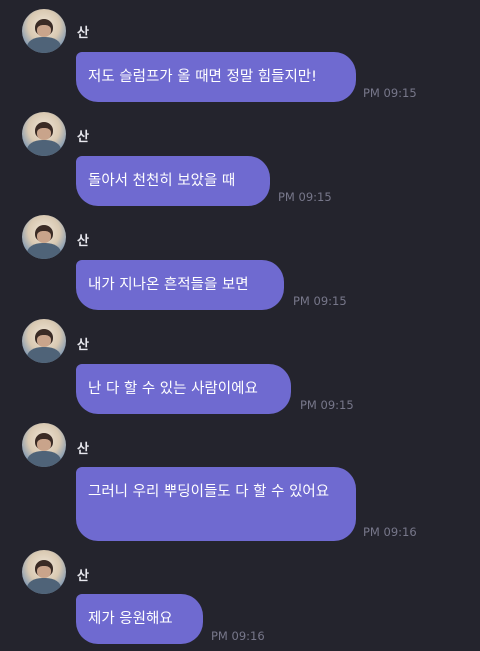 The height and width of the screenshot is (651, 480). Describe the element at coordinates (173, 181) in the screenshot. I see `message-bubble: 돌아서 천천히 보았을 때` at that location.